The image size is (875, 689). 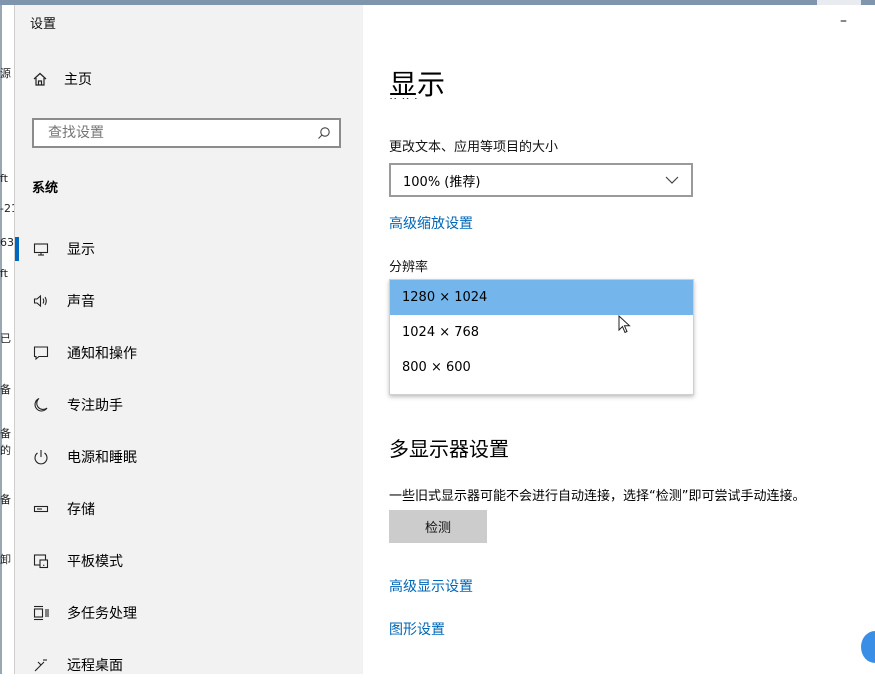 What do you see at coordinates (189, 301) in the screenshot?
I see `sidebar-item-sound: 声音` at bounding box center [189, 301].